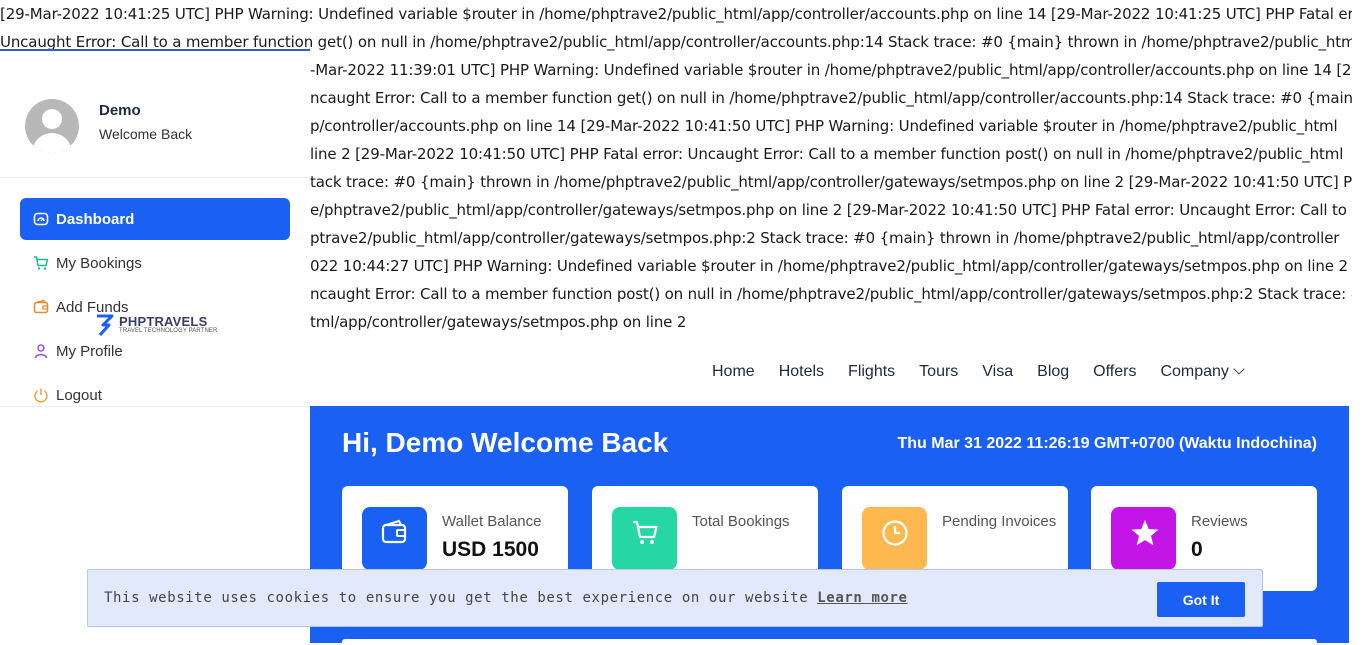 This screenshot has width=1366, height=645. I want to click on user-profile-block: Demo Welcome Back, so click(155, 114).